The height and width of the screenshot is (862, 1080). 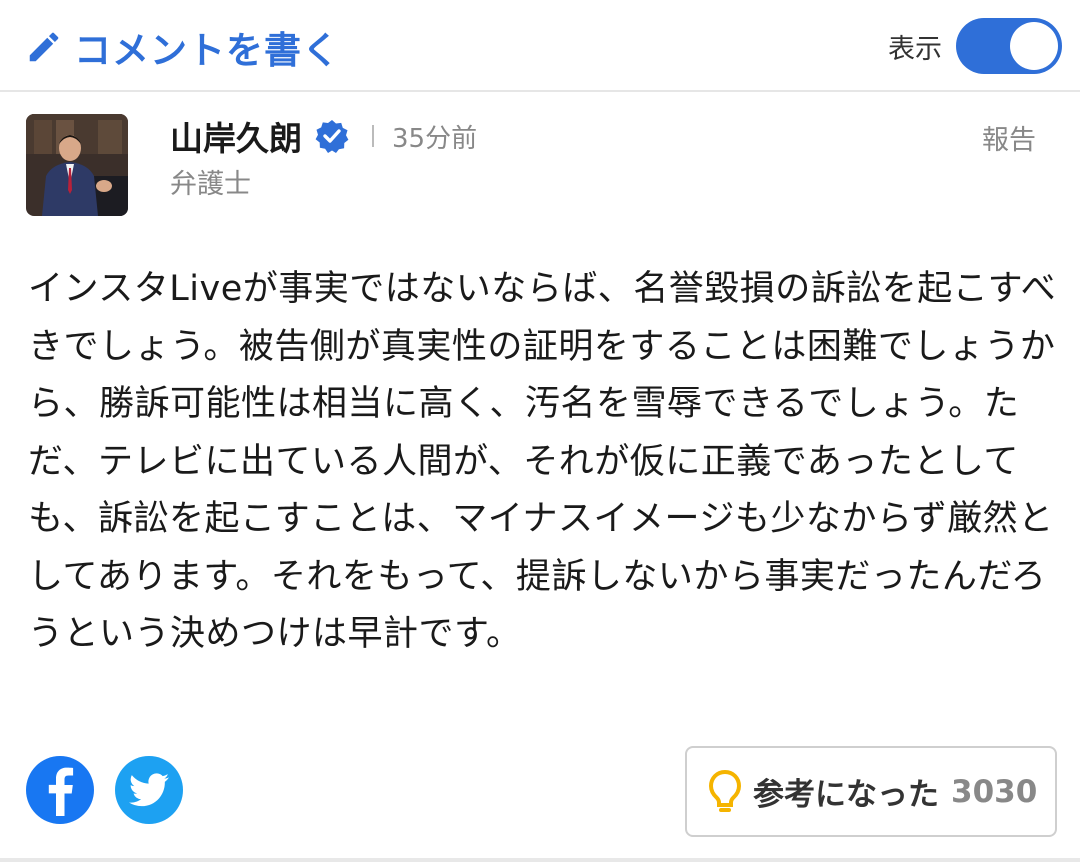 I want to click on report-link: 報告, so click(x=1009, y=137).